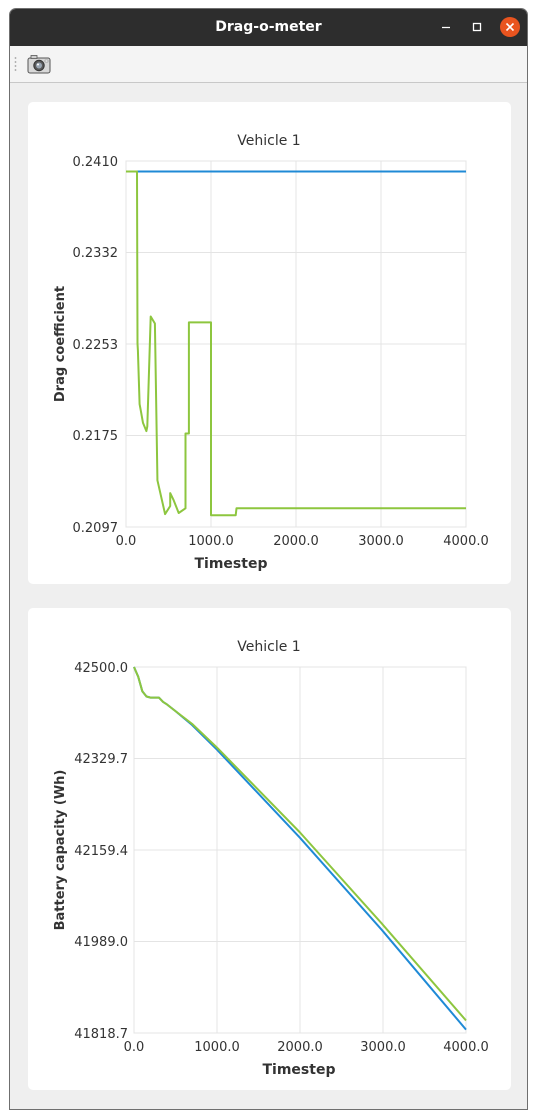 This screenshot has width=538, height=1118. I want to click on minimize-button, so click(446, 27).